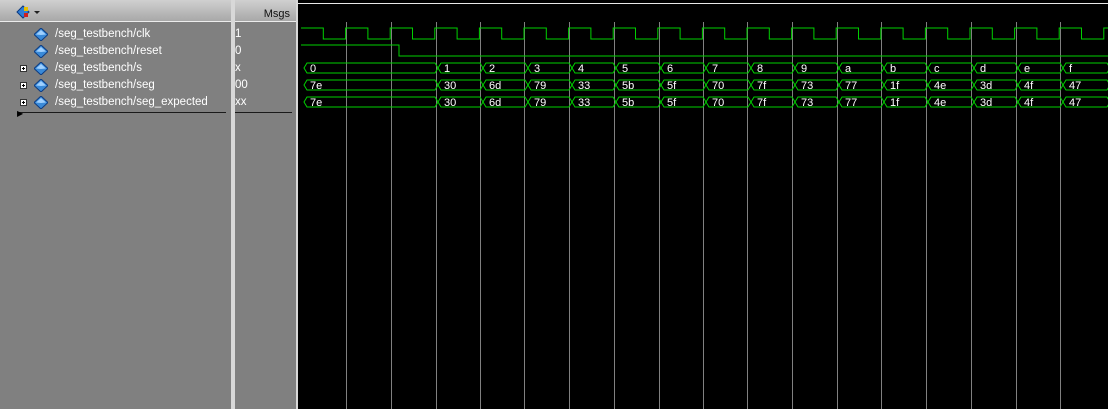  What do you see at coordinates (265, 204) in the screenshot?
I see `signal-values-pane: Msgs 1 0 x 00 xx` at bounding box center [265, 204].